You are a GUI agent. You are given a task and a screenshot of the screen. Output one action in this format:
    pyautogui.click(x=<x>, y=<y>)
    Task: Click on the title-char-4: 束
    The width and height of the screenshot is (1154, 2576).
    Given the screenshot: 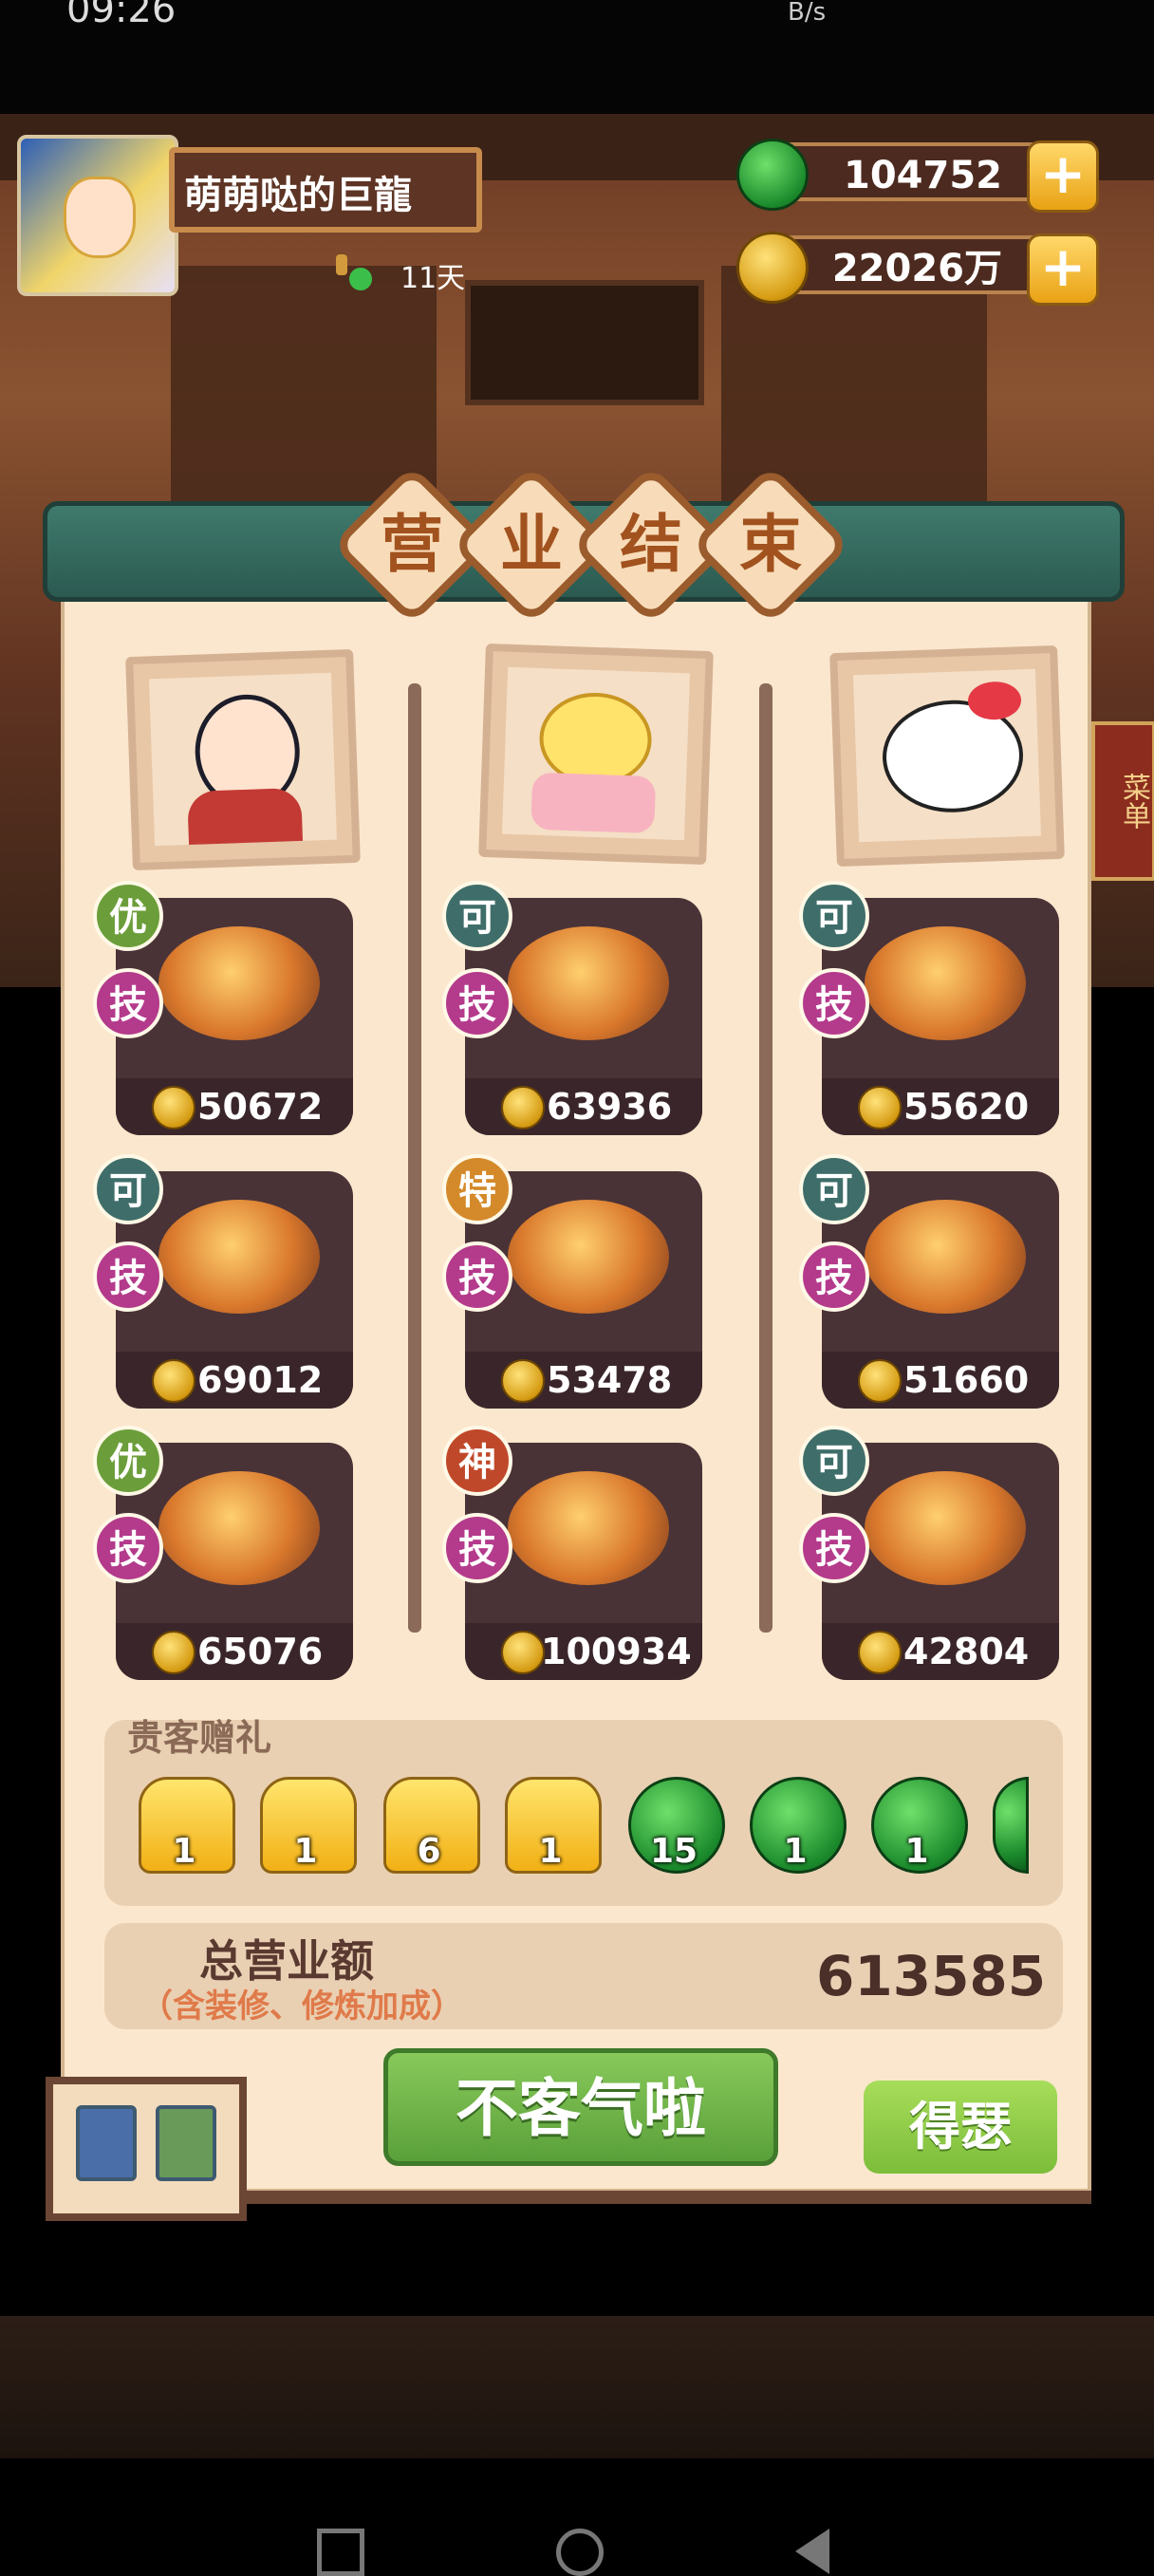 What is the action you would take?
    pyautogui.click(x=770, y=544)
    